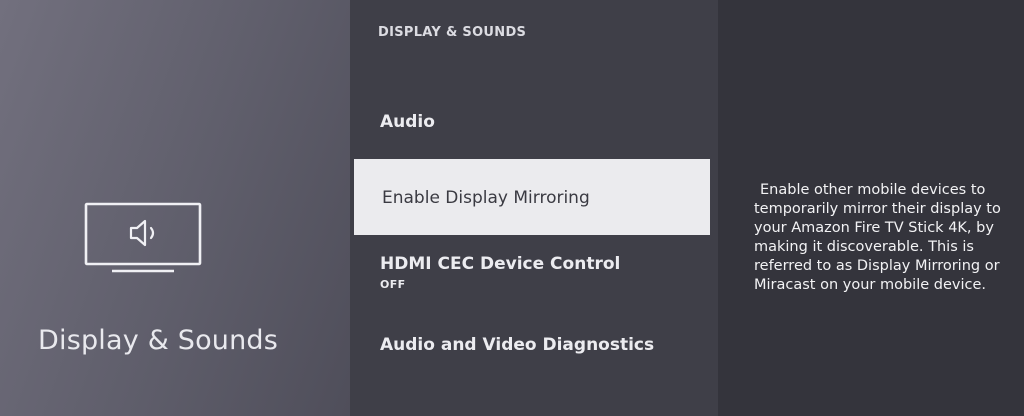 Image resolution: width=1024 pixels, height=416 pixels. Describe the element at coordinates (530, 122) in the screenshot. I see `menu-item-audio: Audio` at that location.